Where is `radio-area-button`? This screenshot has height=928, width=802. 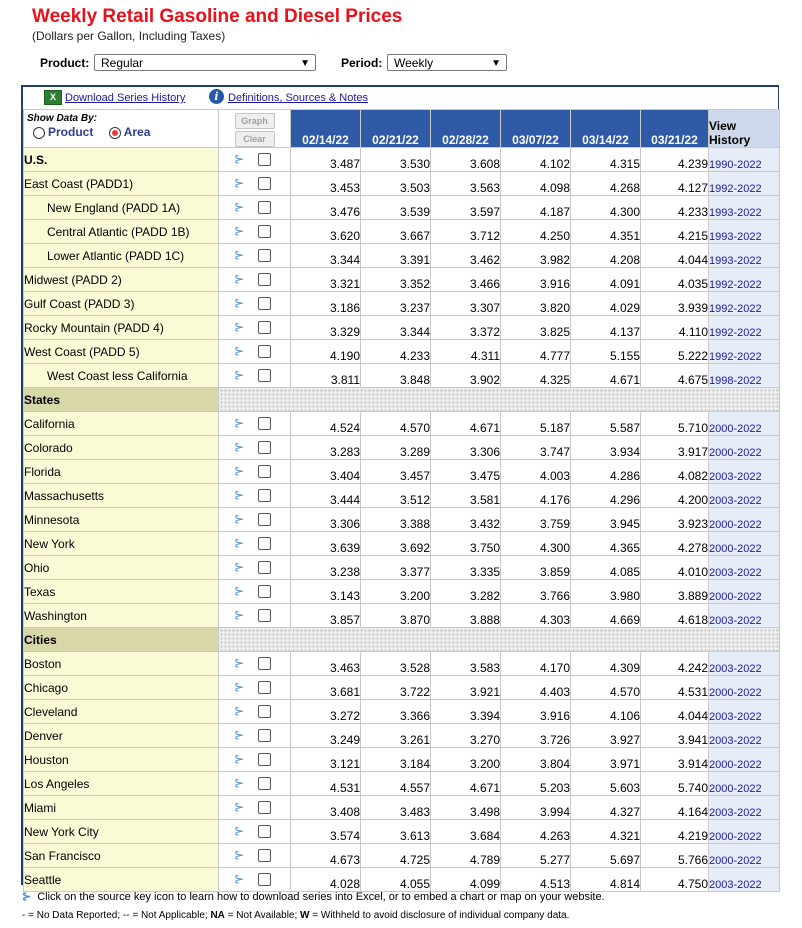
radio-area-button is located at coordinates (114, 132).